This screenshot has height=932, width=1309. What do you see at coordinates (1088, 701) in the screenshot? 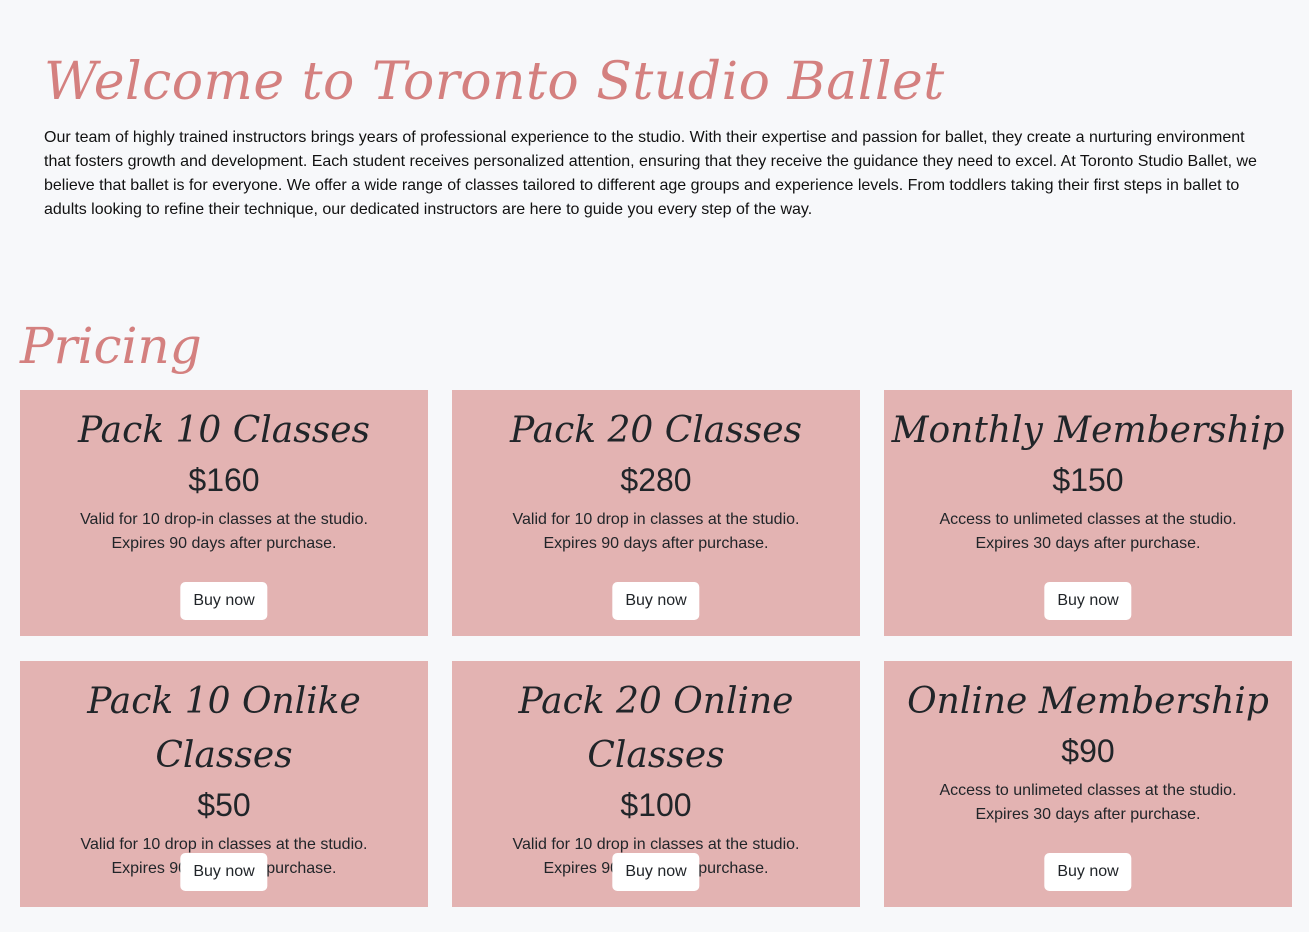
I see `card-title: Online Membership` at bounding box center [1088, 701].